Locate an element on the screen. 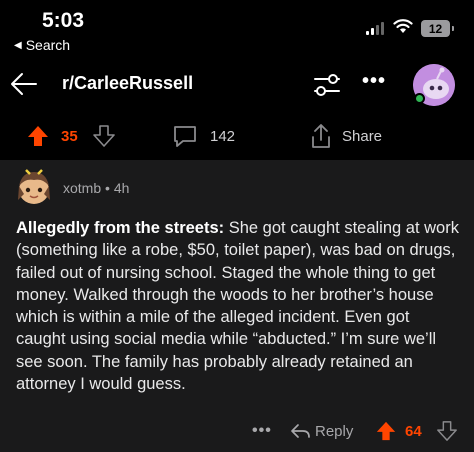  back-triangle-icon: ◀ is located at coordinates (18, 45).